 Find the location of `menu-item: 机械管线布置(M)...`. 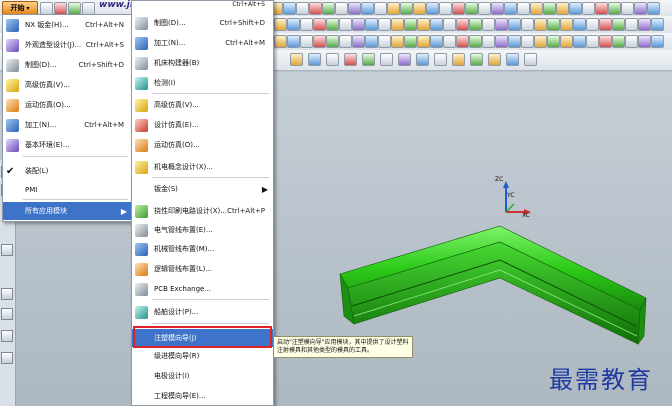

menu-item: 机械管线布置(M)... is located at coordinates (202, 249).